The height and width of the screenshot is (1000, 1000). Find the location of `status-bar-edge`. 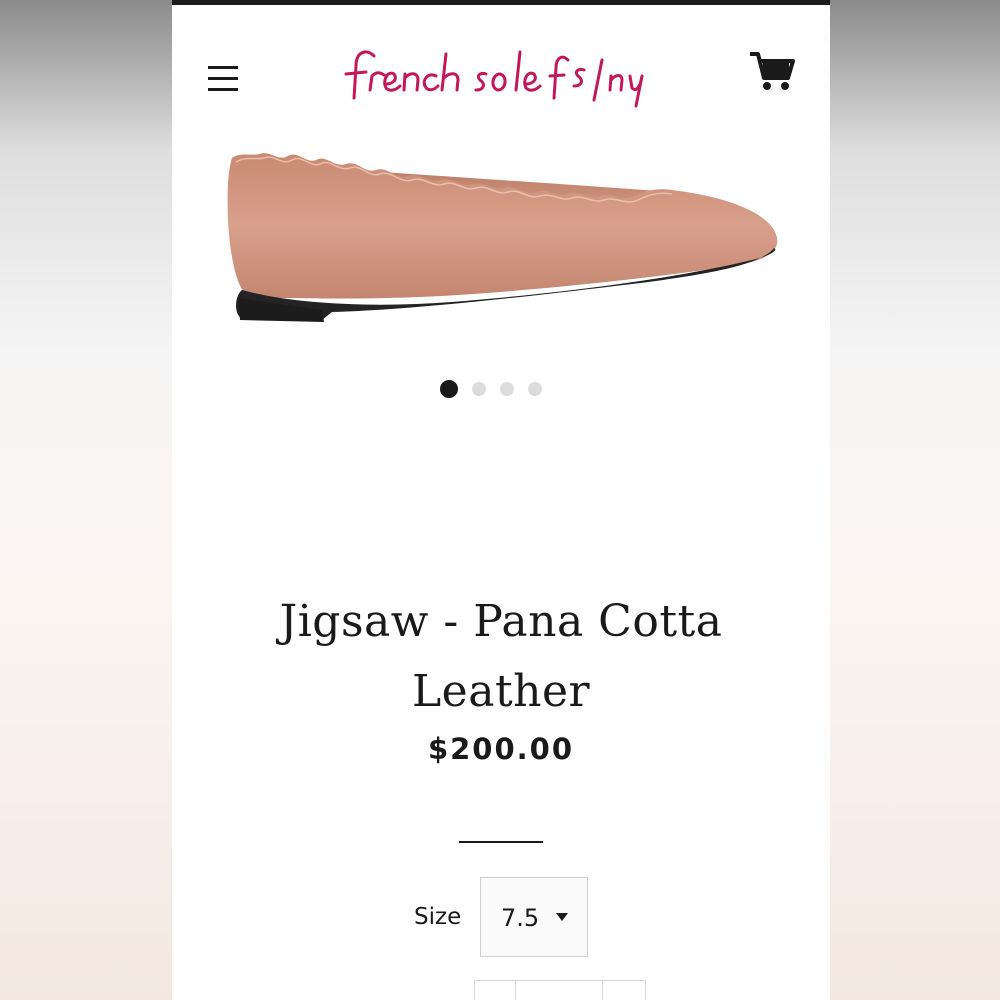

status-bar-edge is located at coordinates (501, 2).